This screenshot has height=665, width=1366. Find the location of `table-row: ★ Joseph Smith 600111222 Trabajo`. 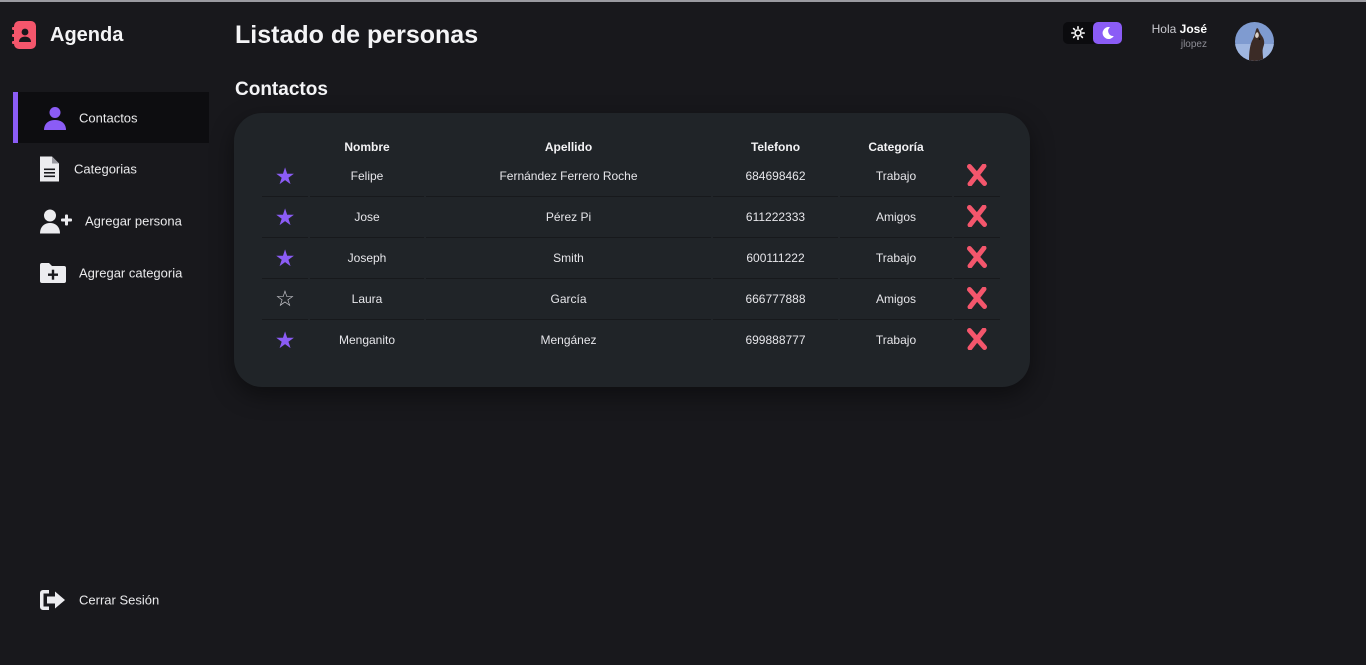

table-row: ★ Joseph Smith 600111222 Trabajo is located at coordinates (631, 258).